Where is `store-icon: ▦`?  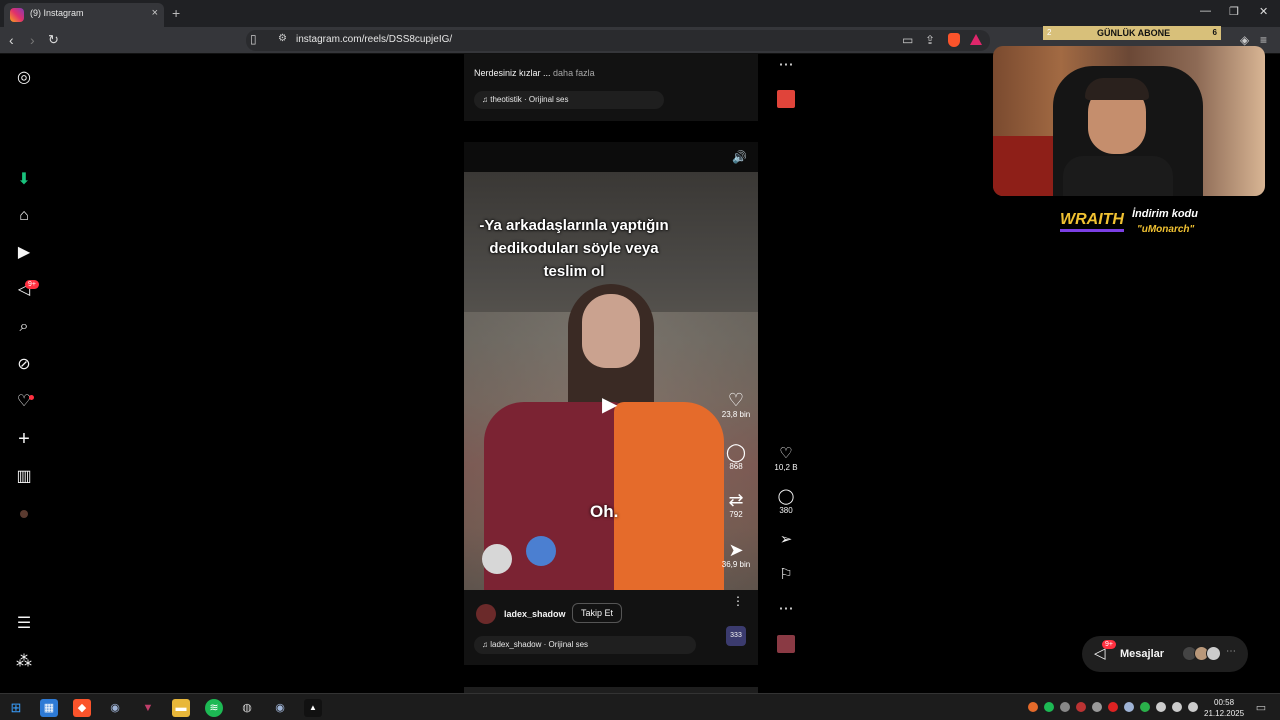
store-icon: ▦ is located at coordinates (49, 708).